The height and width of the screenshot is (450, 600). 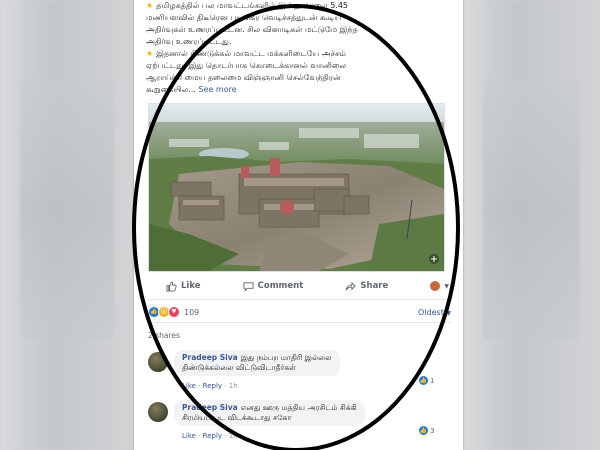 What do you see at coordinates (171, 286) in the screenshot?
I see `thumbs-up-icon` at bounding box center [171, 286].